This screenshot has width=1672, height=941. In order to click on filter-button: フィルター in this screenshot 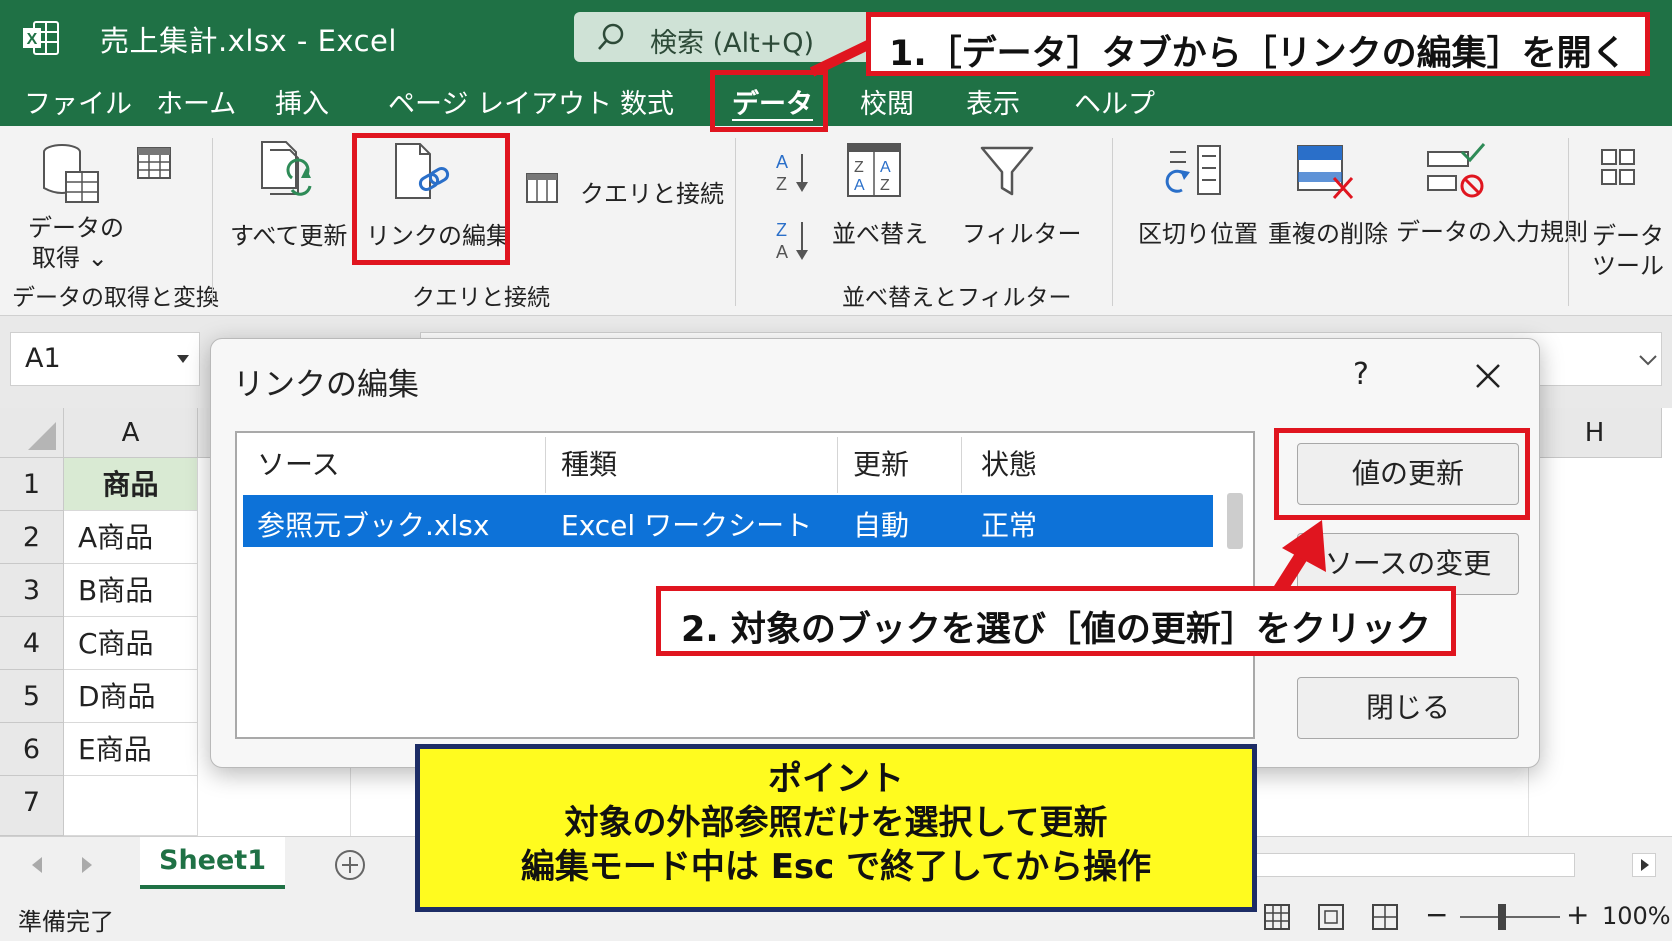, I will do `click(1022, 231)`.